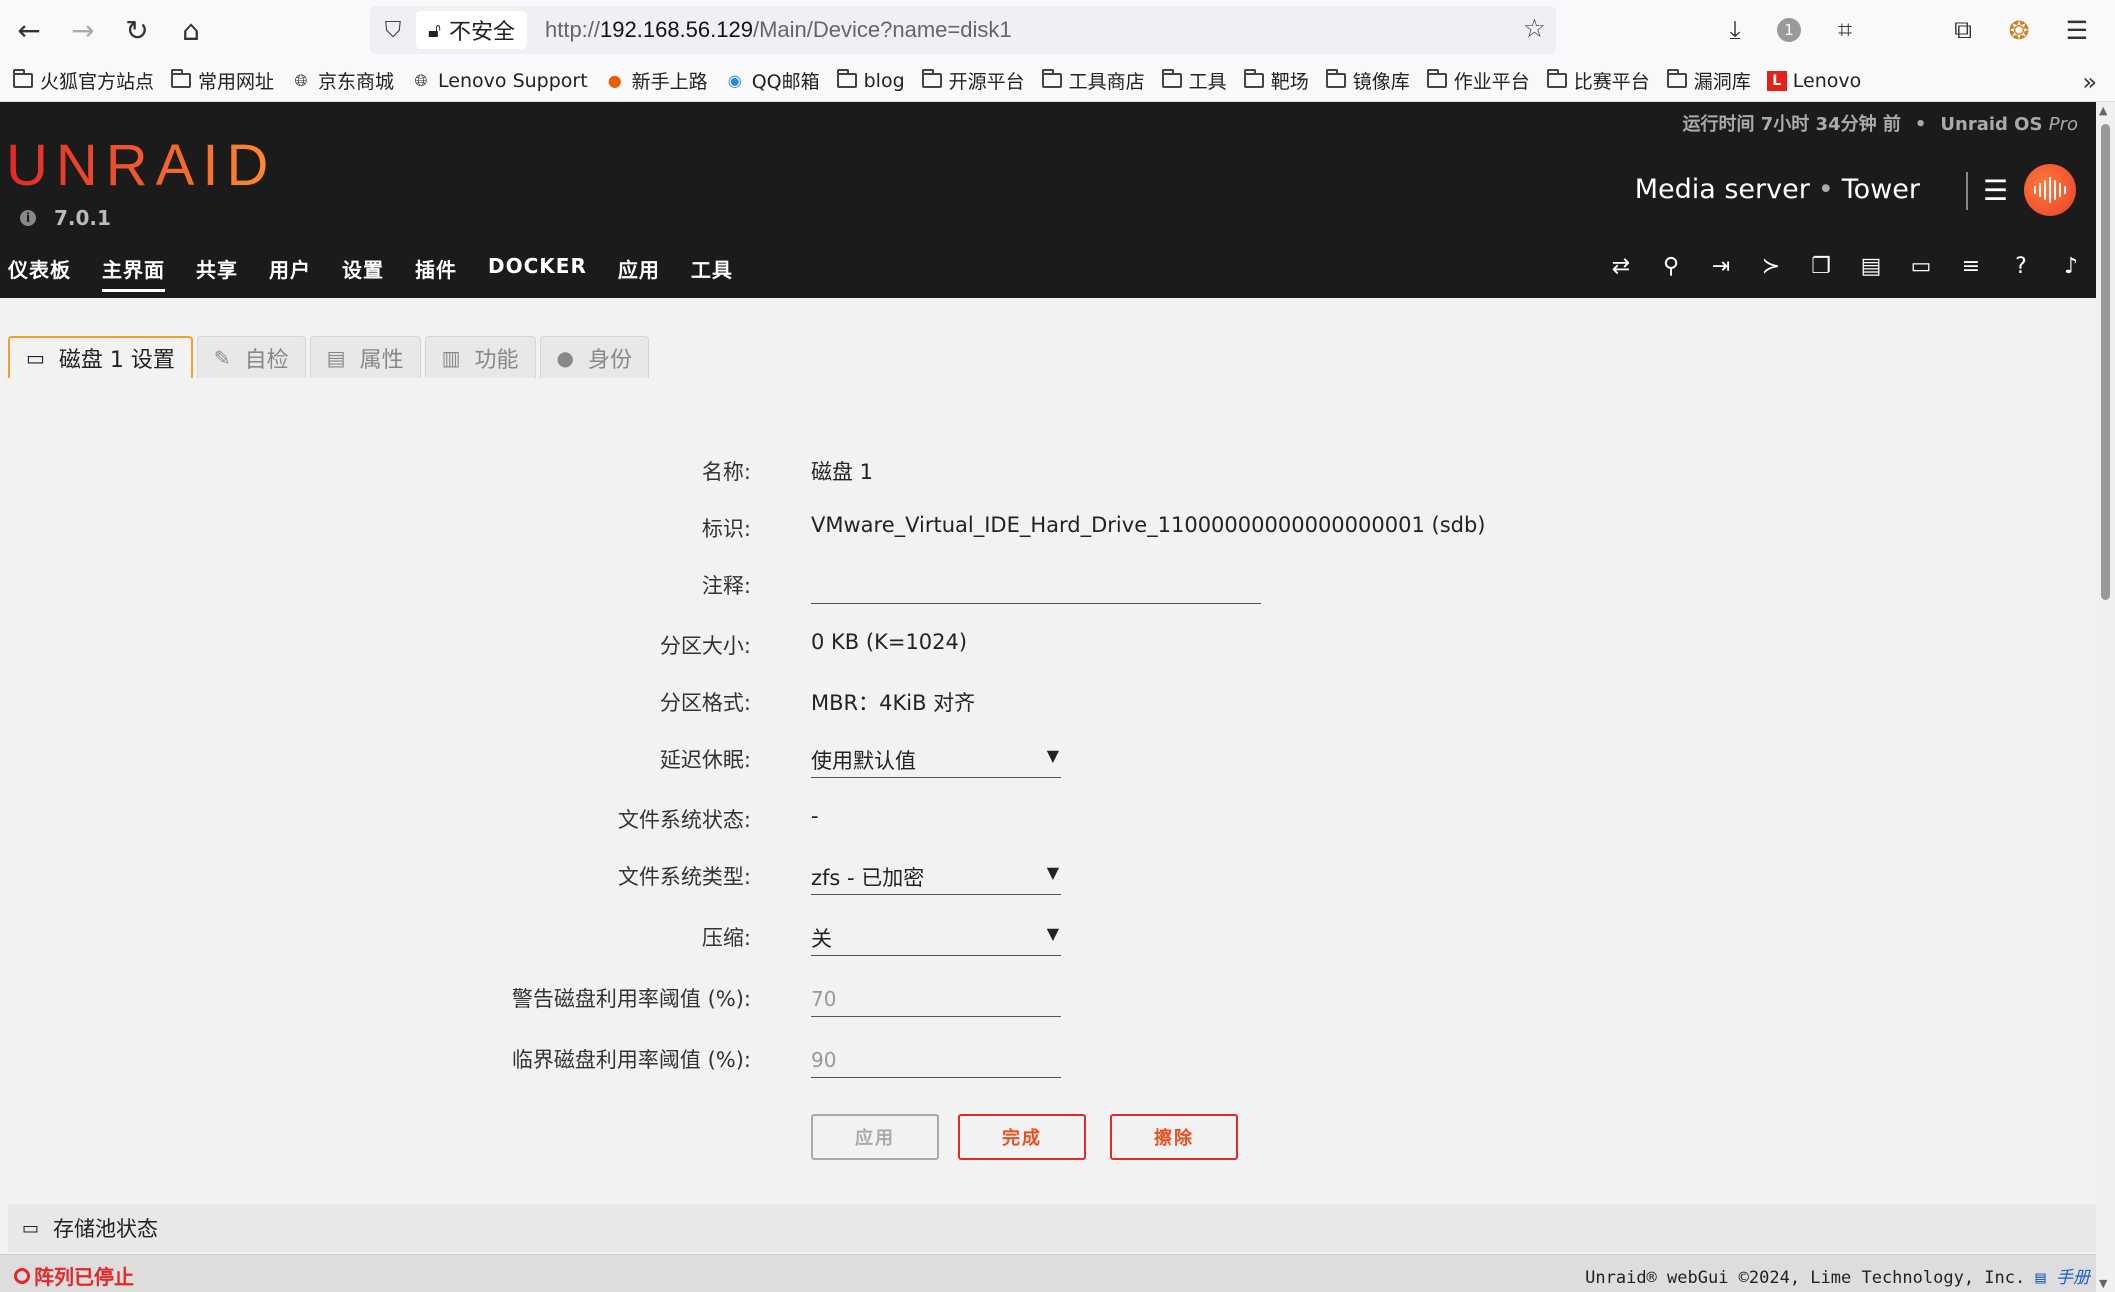 Image resolution: width=2115 pixels, height=1292 pixels. Describe the element at coordinates (217, 273) in the screenshot. I see `nav-shares: 共享` at that location.